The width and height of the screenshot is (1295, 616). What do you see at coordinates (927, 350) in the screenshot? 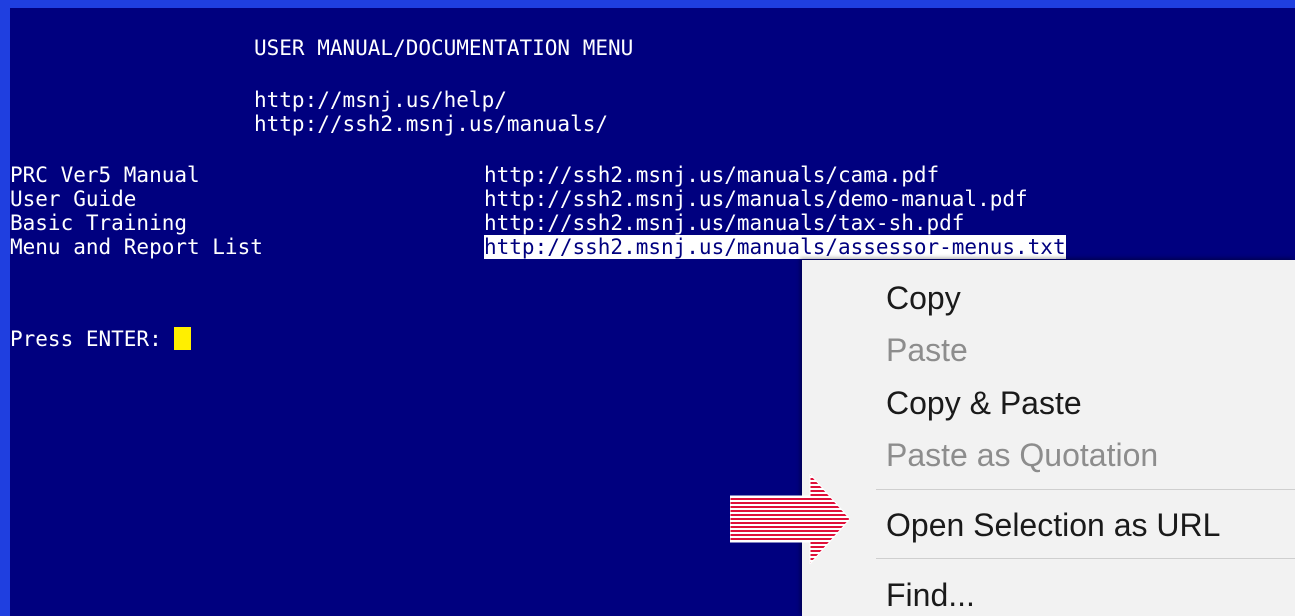
I see `menu-item-paste: Paste` at bounding box center [927, 350].